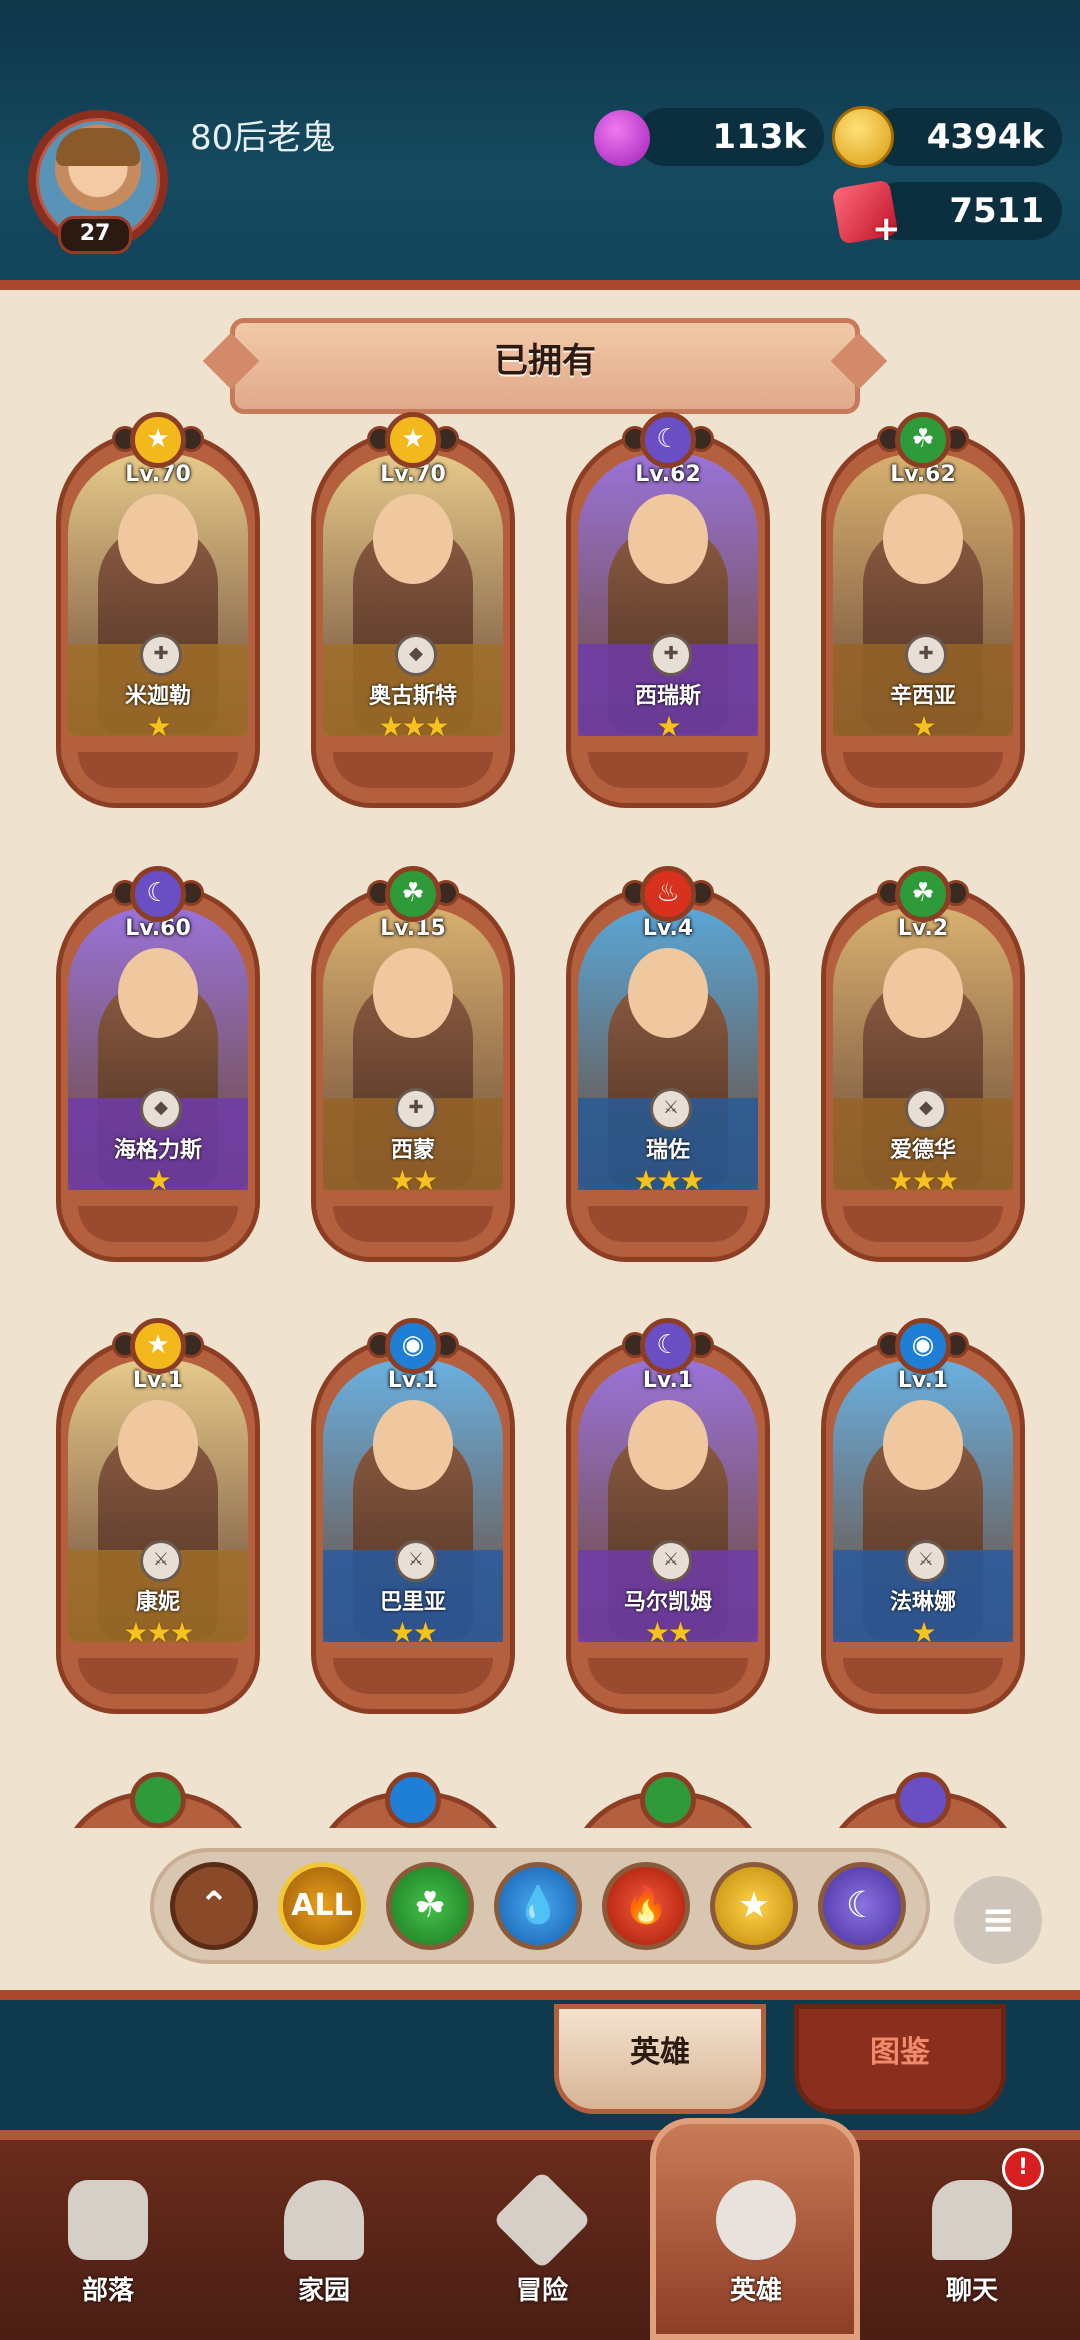 This screenshot has width=1080, height=2340. What do you see at coordinates (667, 696) in the screenshot?
I see `hero-name: 西瑞斯` at bounding box center [667, 696].